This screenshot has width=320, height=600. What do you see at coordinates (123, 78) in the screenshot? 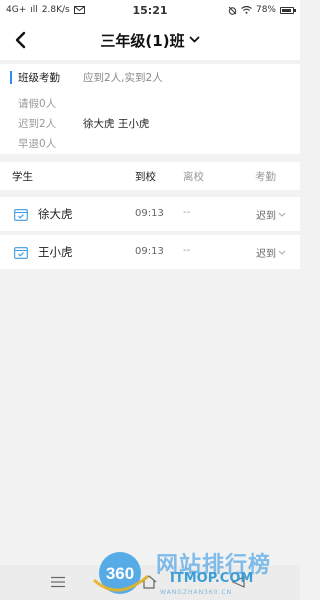
I see `expected-actual-count: 应到2人,实到2人` at bounding box center [123, 78].